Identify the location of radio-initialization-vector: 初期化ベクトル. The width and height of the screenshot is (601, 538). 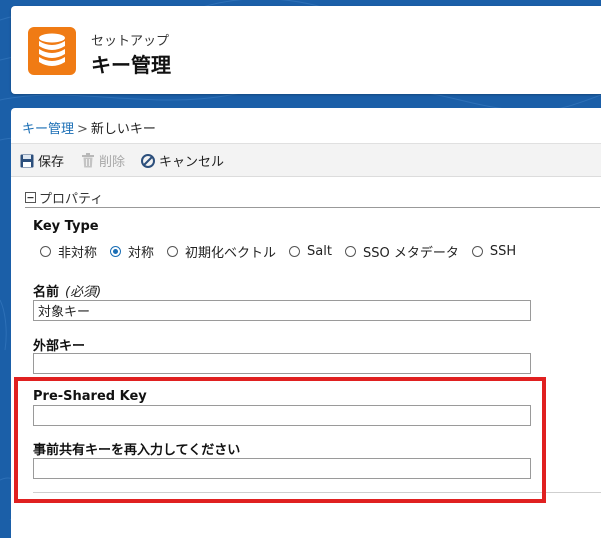
(221, 251).